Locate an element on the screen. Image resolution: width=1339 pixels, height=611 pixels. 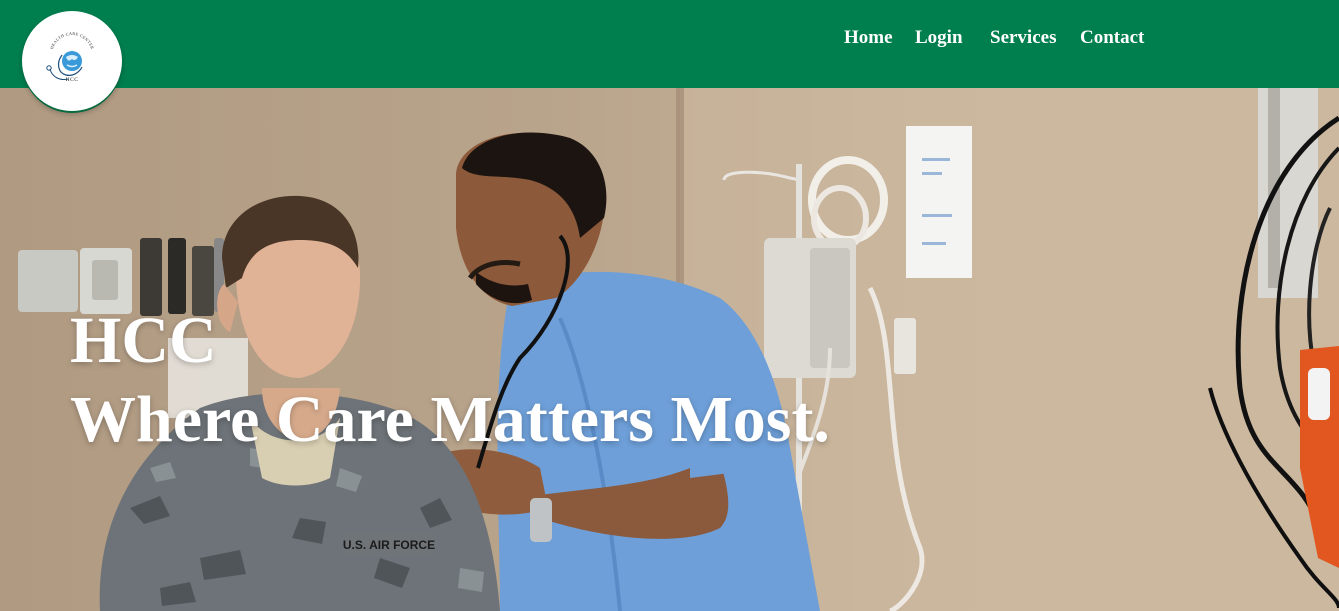
hero-tagline: Where Care Matters Most. is located at coordinates (450, 419).